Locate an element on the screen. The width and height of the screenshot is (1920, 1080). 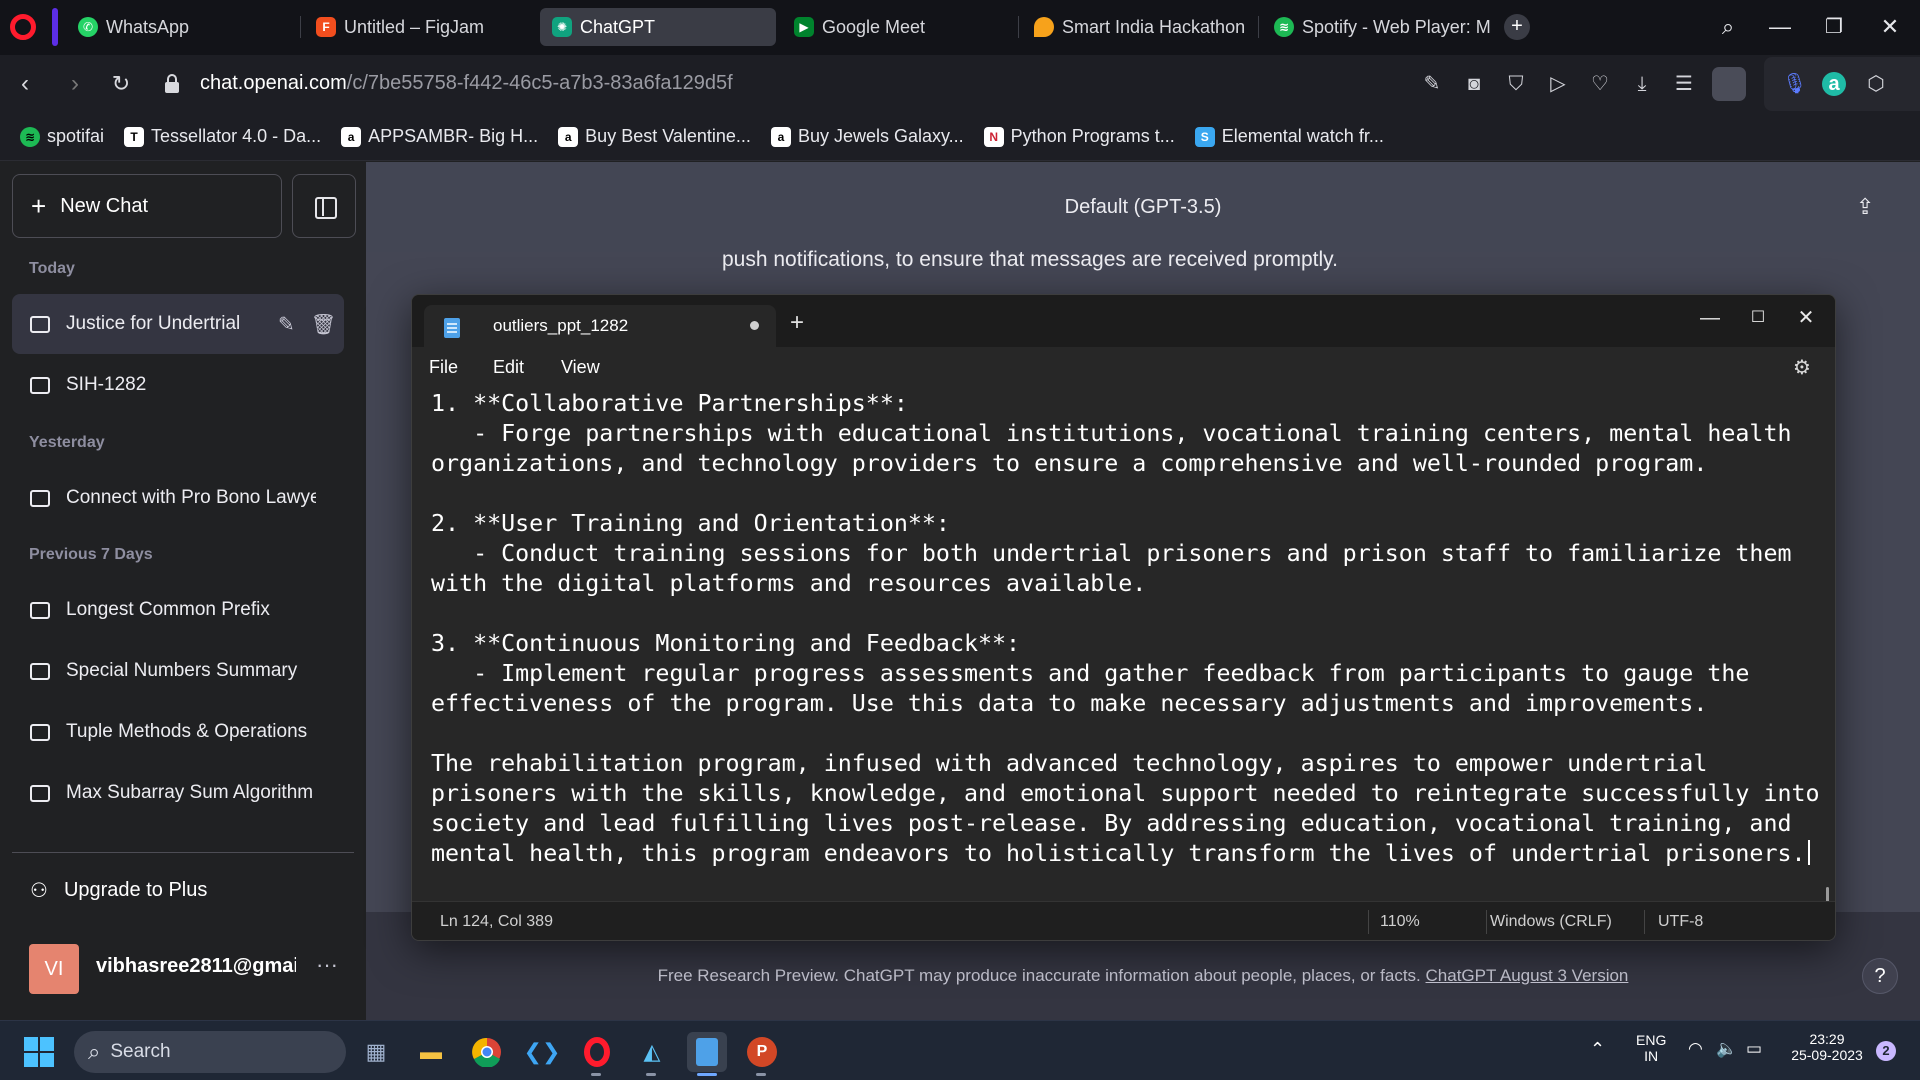
wifi-icon: ◠ is located at coordinates (1695, 1049).